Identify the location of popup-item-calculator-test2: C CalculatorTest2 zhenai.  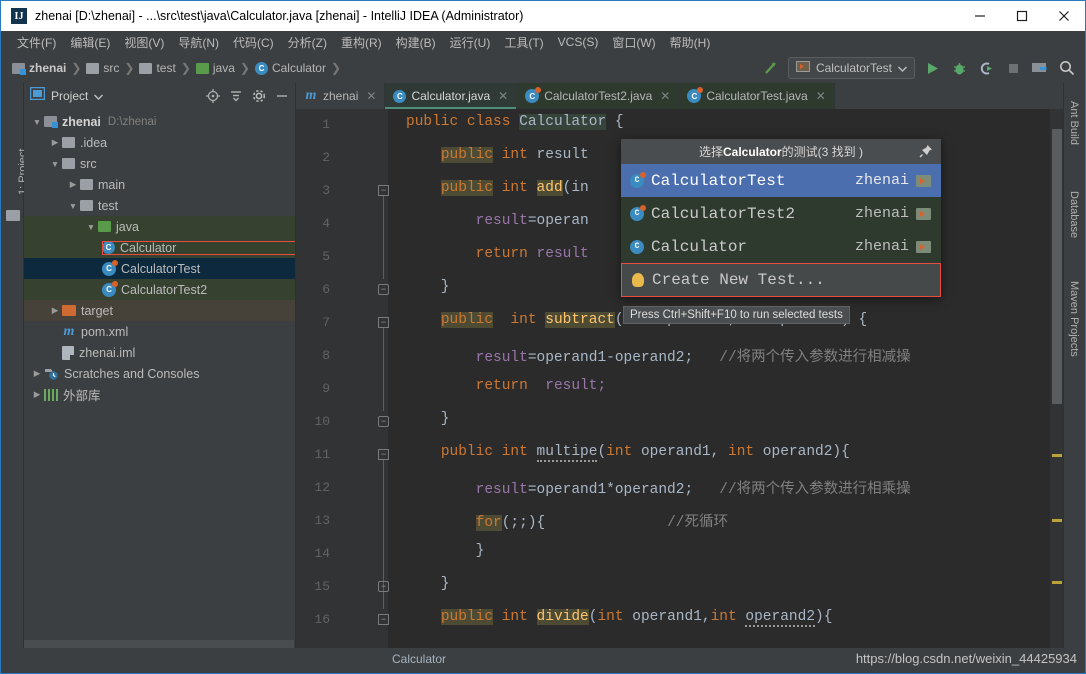
(781, 213).